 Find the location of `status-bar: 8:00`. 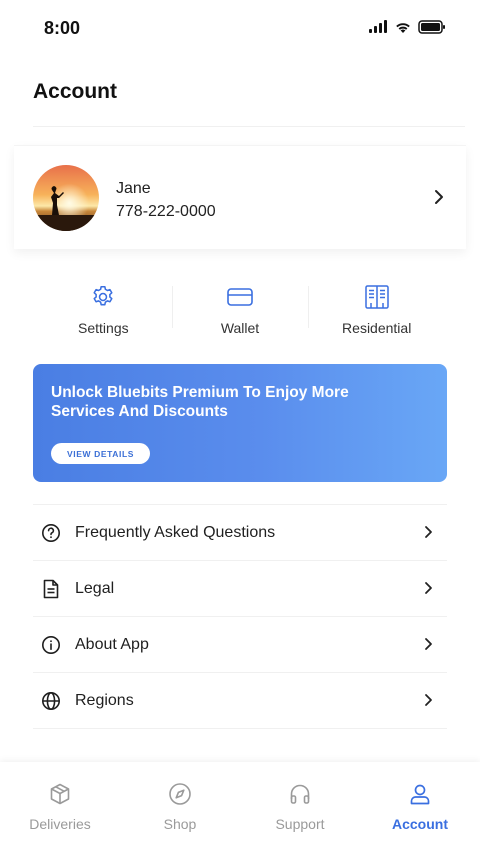

status-bar: 8:00 is located at coordinates (240, 28).